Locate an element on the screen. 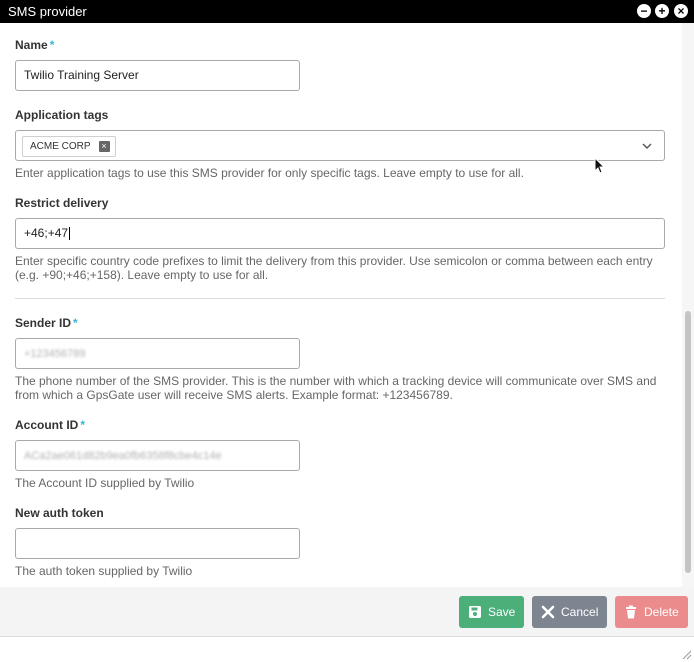 The image size is (694, 662). account-id-label: Account ID * is located at coordinates (50, 425).